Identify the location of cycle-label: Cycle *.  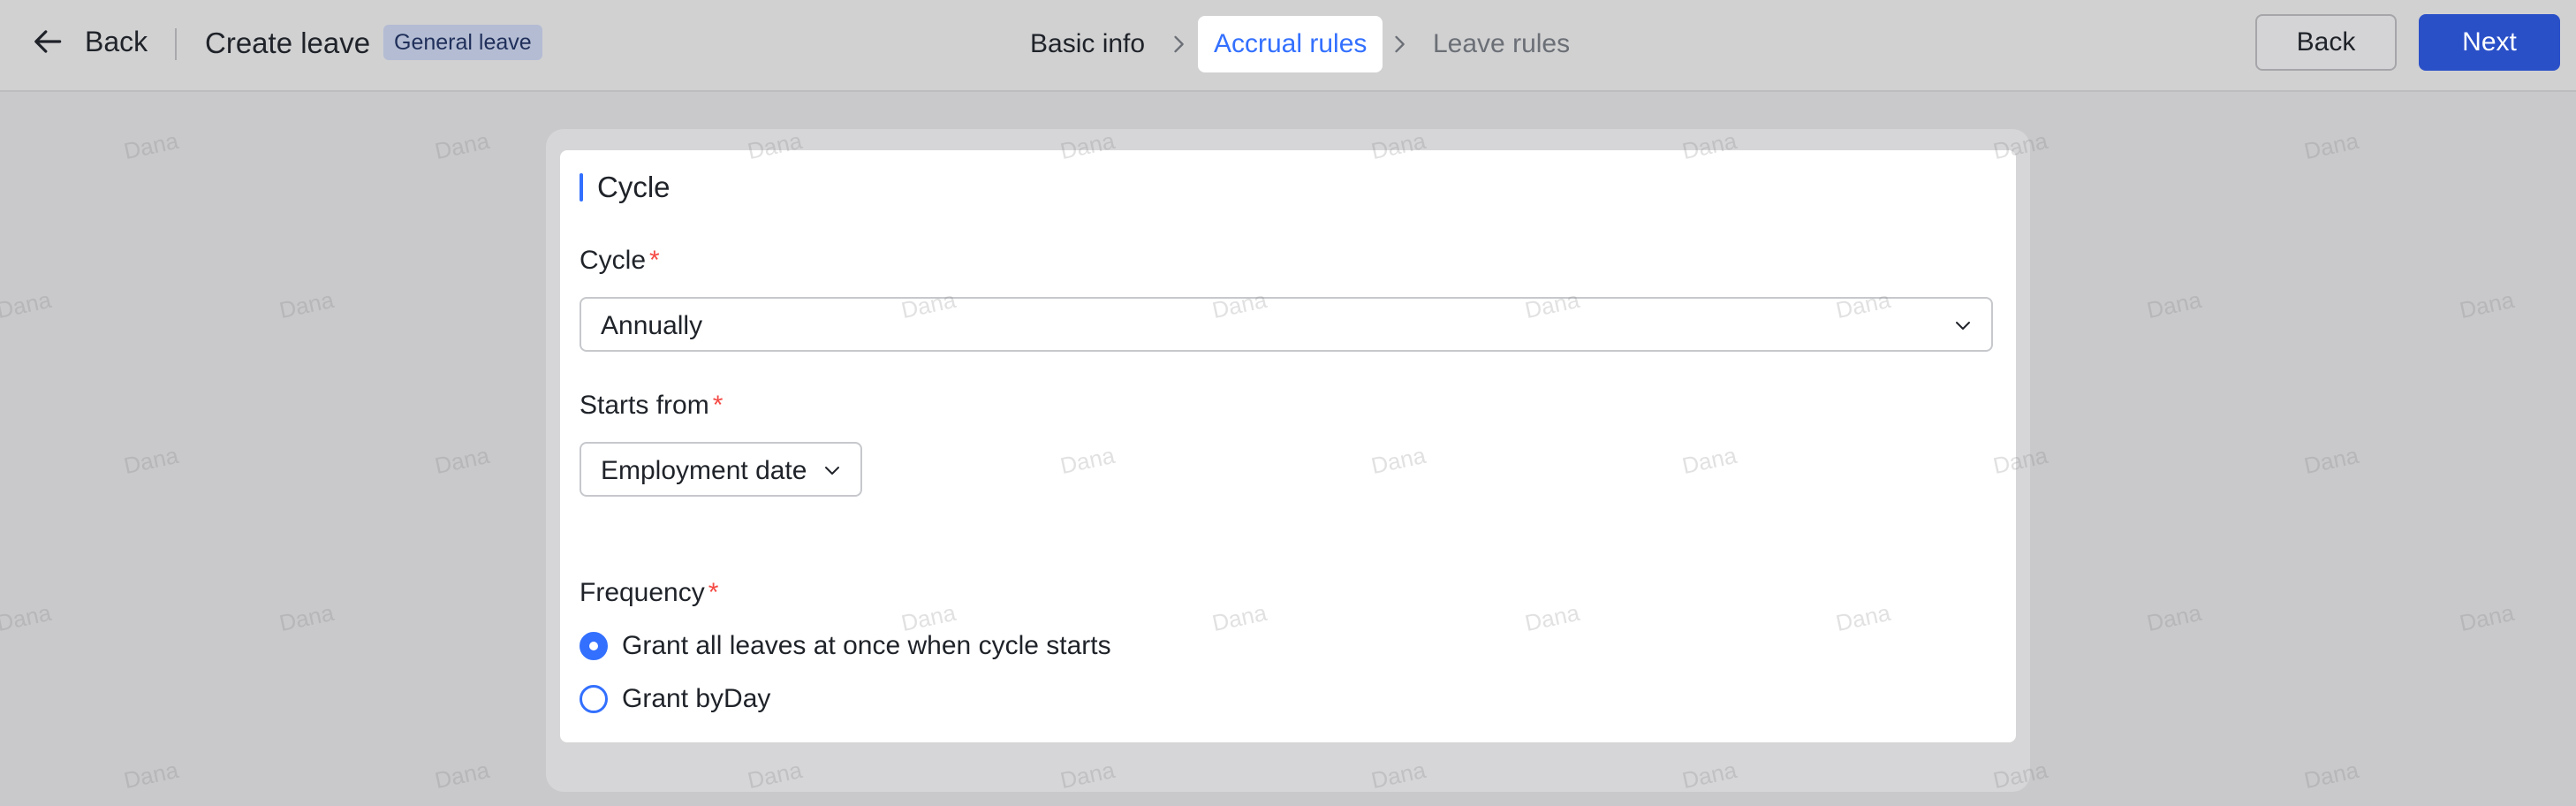
(620, 261).